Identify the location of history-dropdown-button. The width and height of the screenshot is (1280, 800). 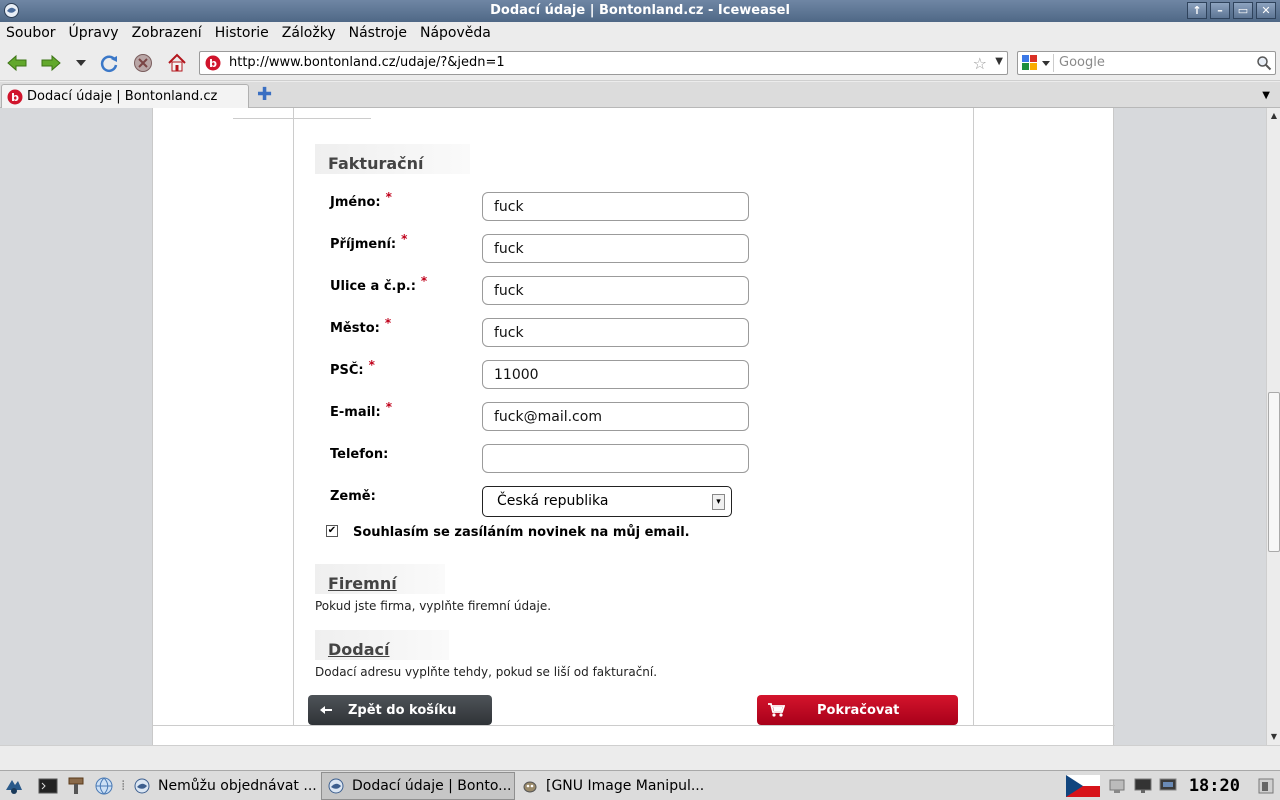
(81, 63).